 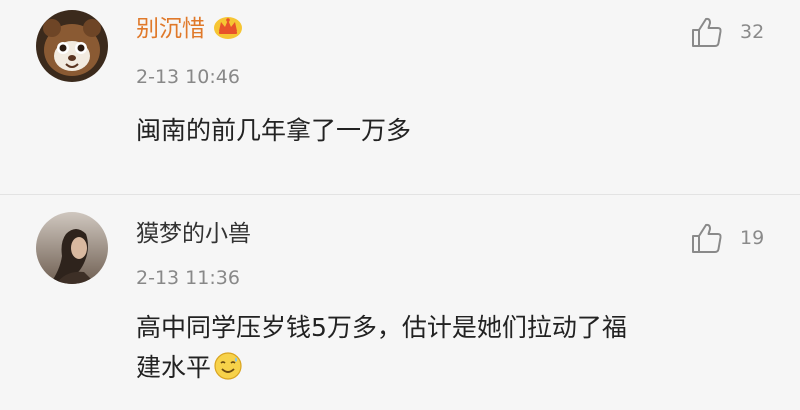 What do you see at coordinates (752, 238) in the screenshot?
I see `like-count: 19` at bounding box center [752, 238].